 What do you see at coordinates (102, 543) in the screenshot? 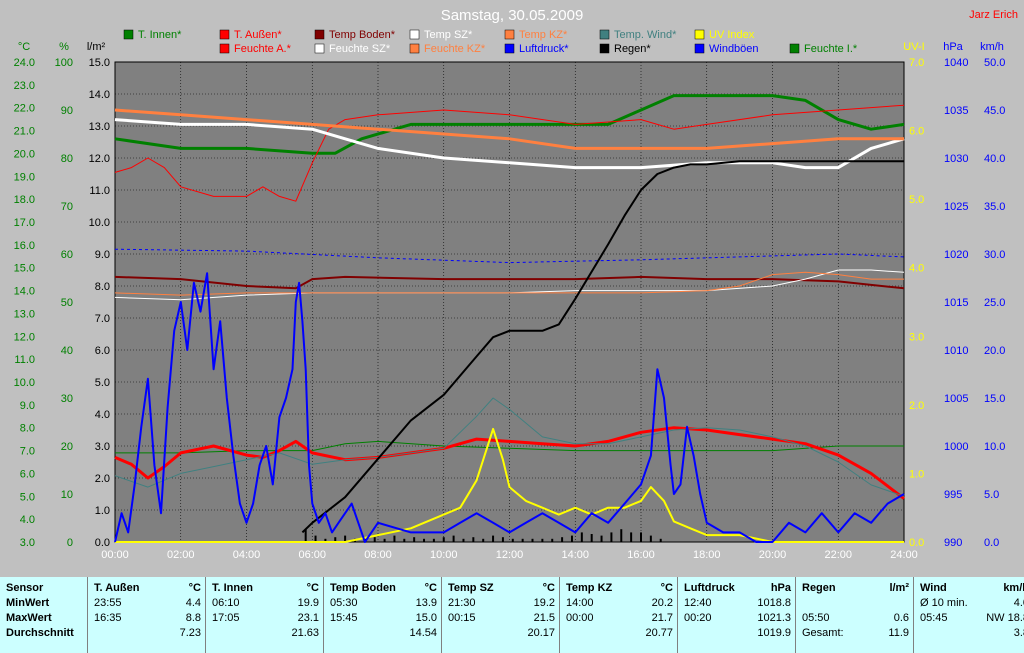
I see `rain-tick-label: 0.0` at bounding box center [102, 543].